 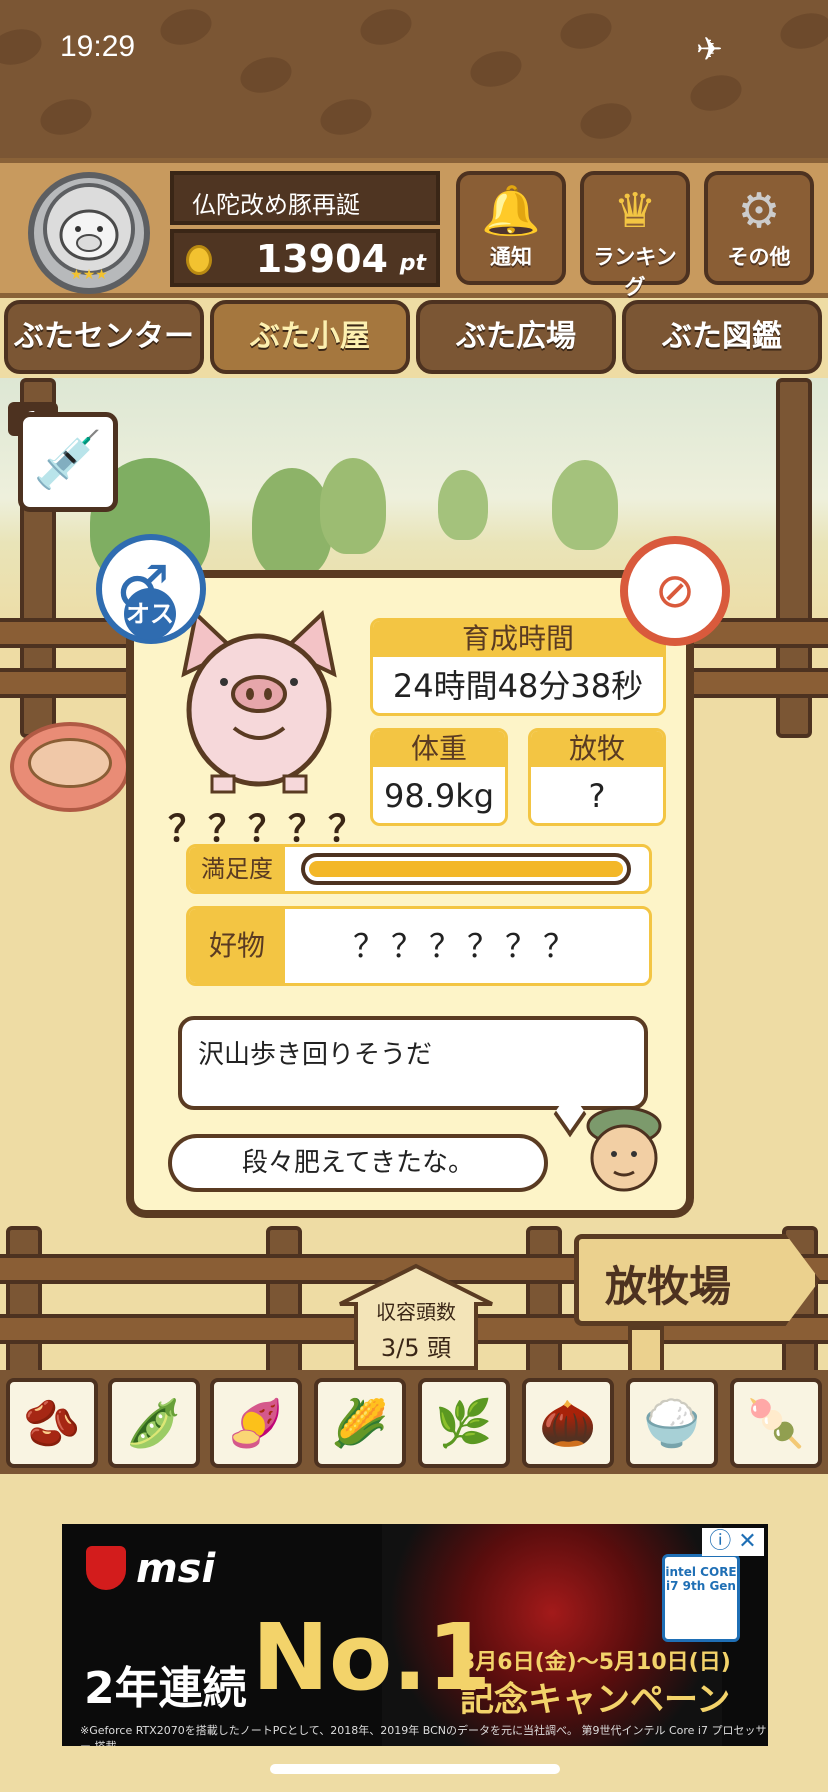 What do you see at coordinates (310, 337) in the screenshot?
I see `tab-buta-koya: ぶた小屋` at bounding box center [310, 337].